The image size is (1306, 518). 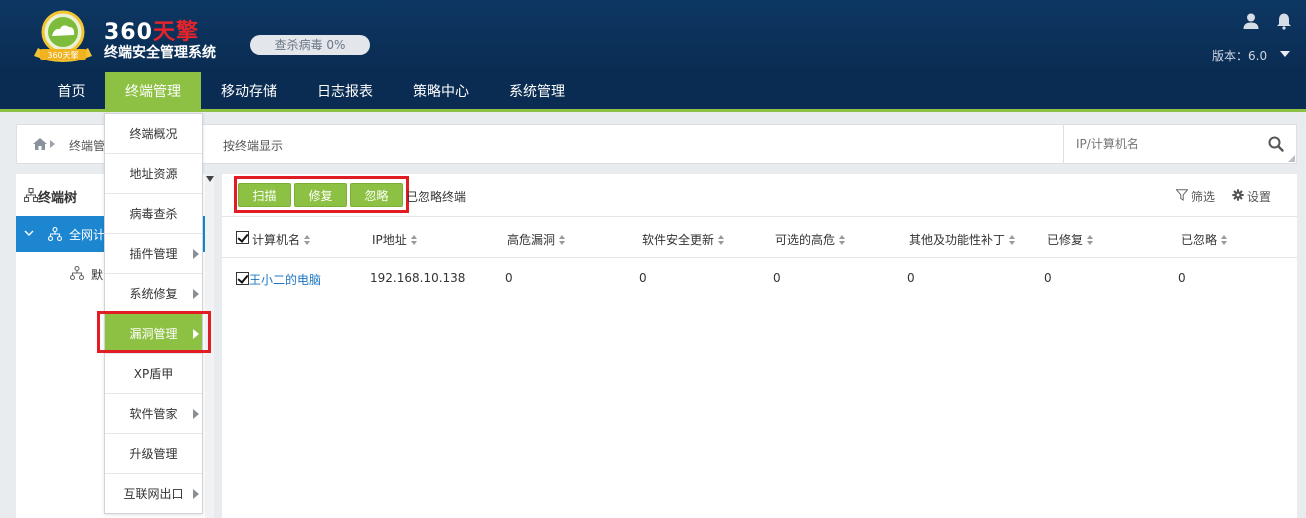 What do you see at coordinates (537, 92) in the screenshot?
I see `nav-system-management: 系统管理` at bounding box center [537, 92].